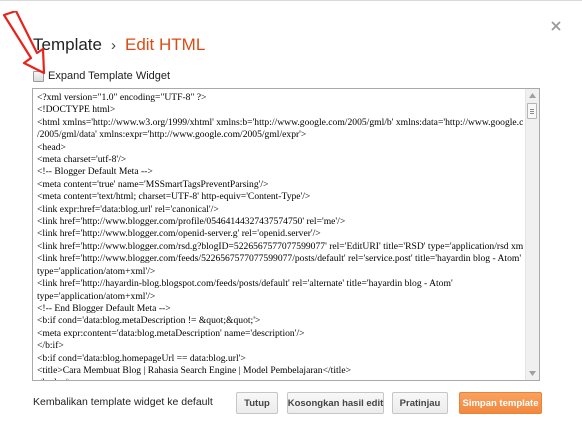  I want to click on code-line: <b:else/>, so click(280, 378).